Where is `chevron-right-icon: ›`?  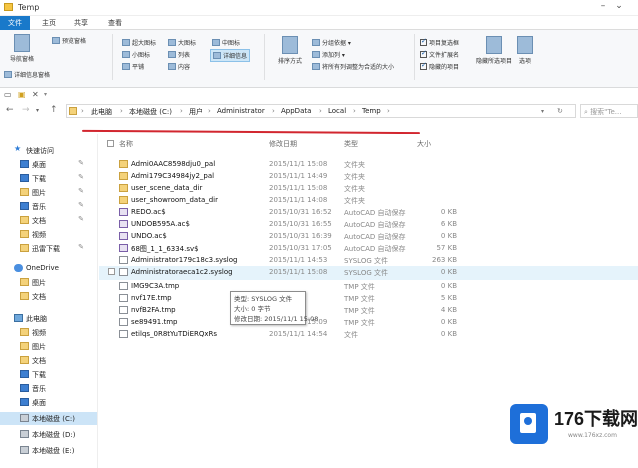 chevron-right-icon: › is located at coordinates (354, 111).